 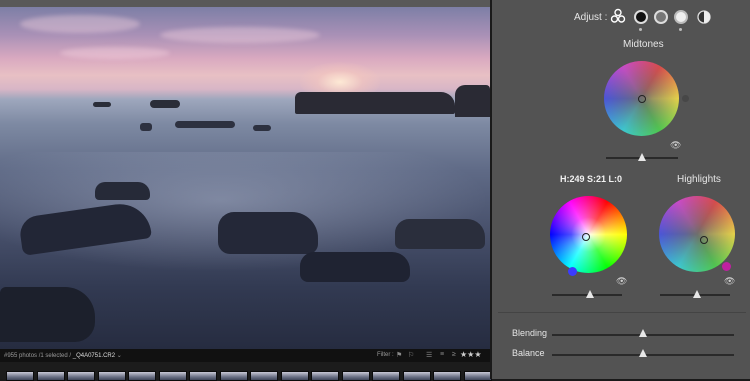 I want to click on global-view-icon, so click(x=704, y=17).